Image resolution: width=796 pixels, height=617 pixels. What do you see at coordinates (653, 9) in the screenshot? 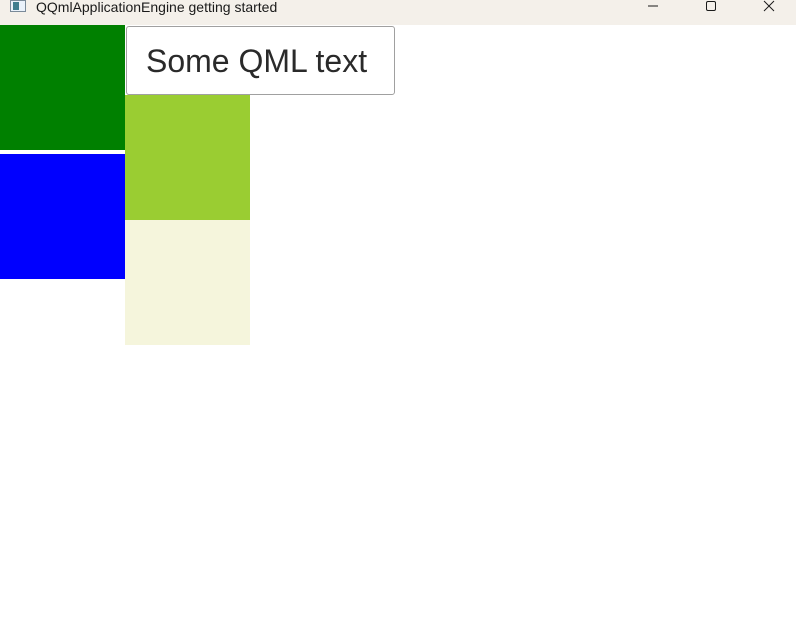
I see `minimize-button` at bounding box center [653, 9].